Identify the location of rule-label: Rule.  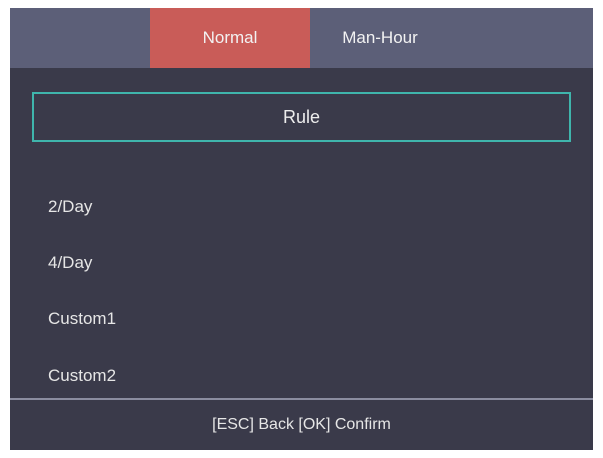
(301, 117).